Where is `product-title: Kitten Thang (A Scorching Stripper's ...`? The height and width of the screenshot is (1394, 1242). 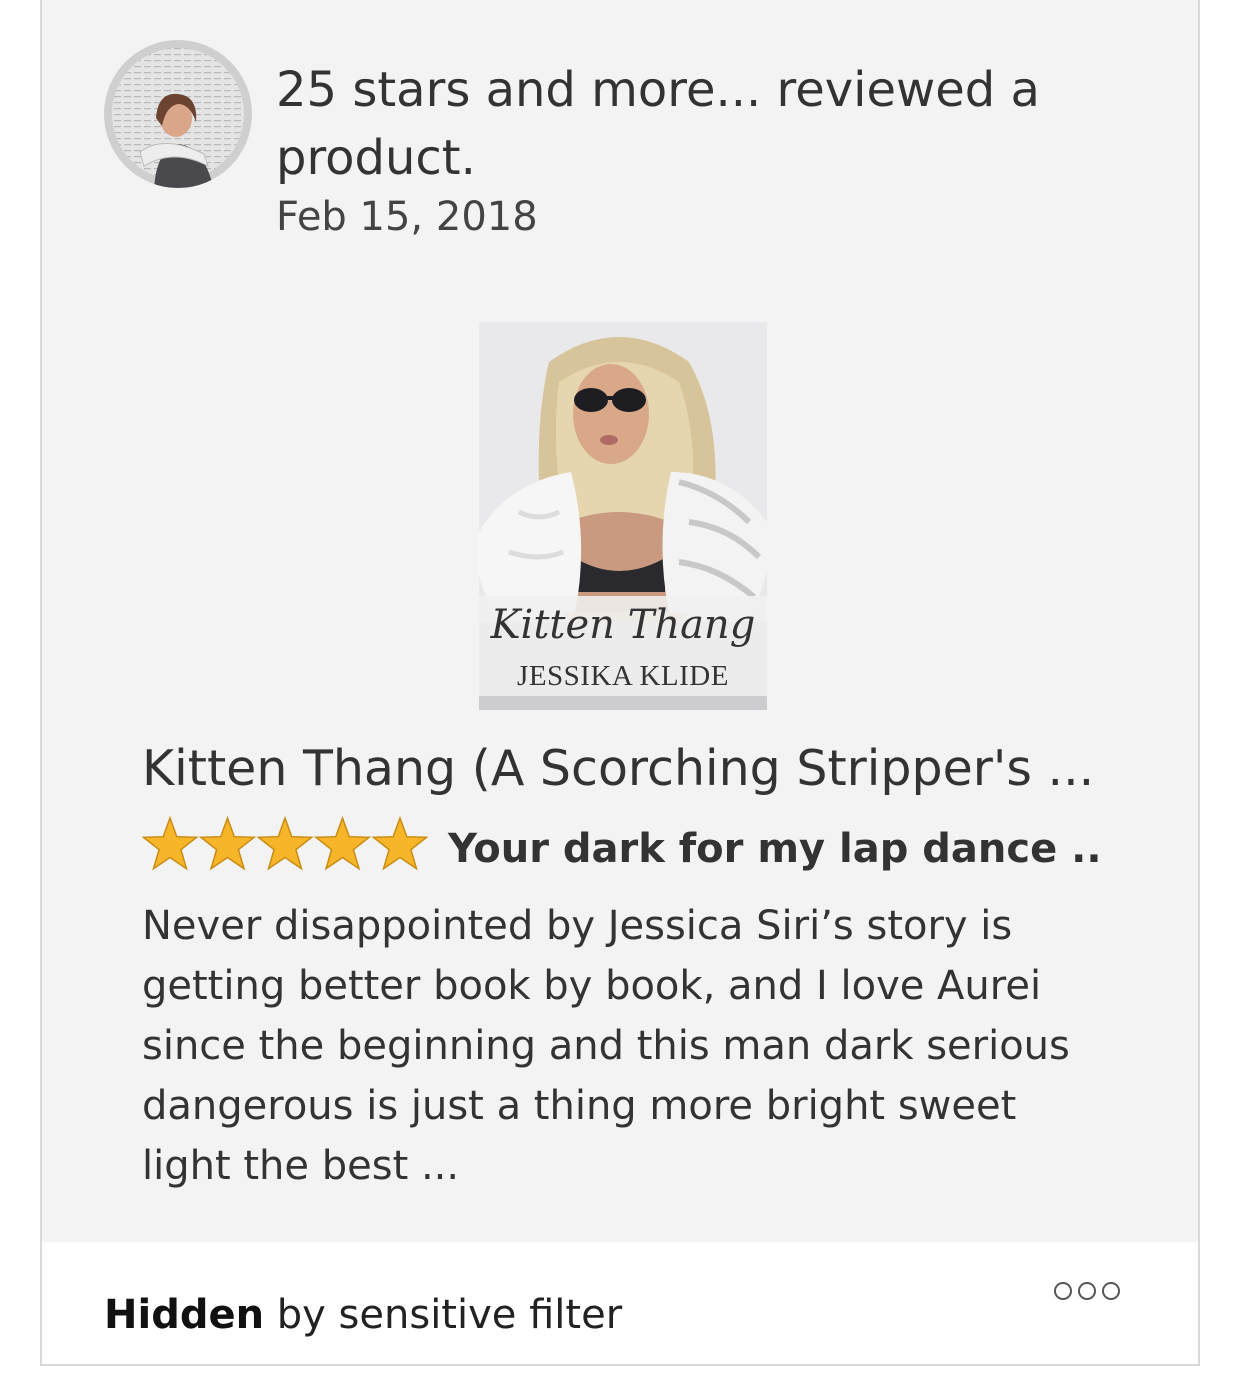
product-title: Kitten Thang (A Scorching Stripper's ... is located at coordinates (622, 768).